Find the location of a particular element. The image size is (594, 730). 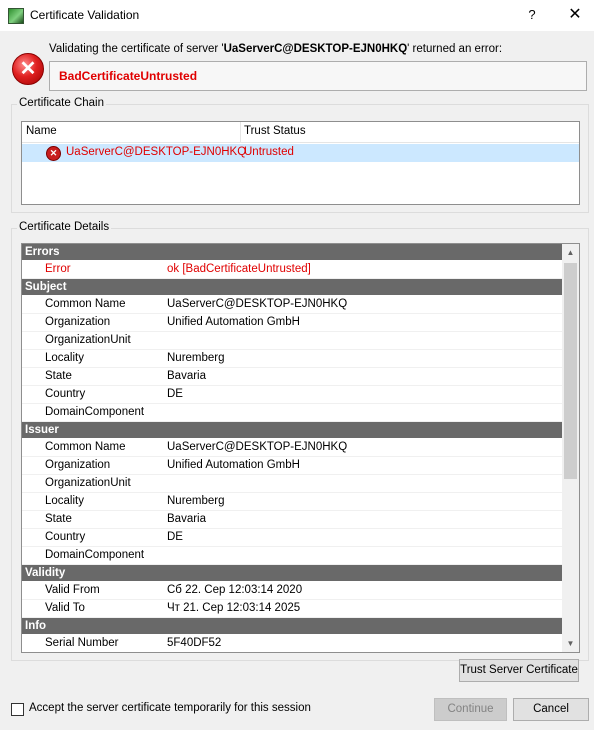

accept-temporarily-checkbox is located at coordinates (17, 709).